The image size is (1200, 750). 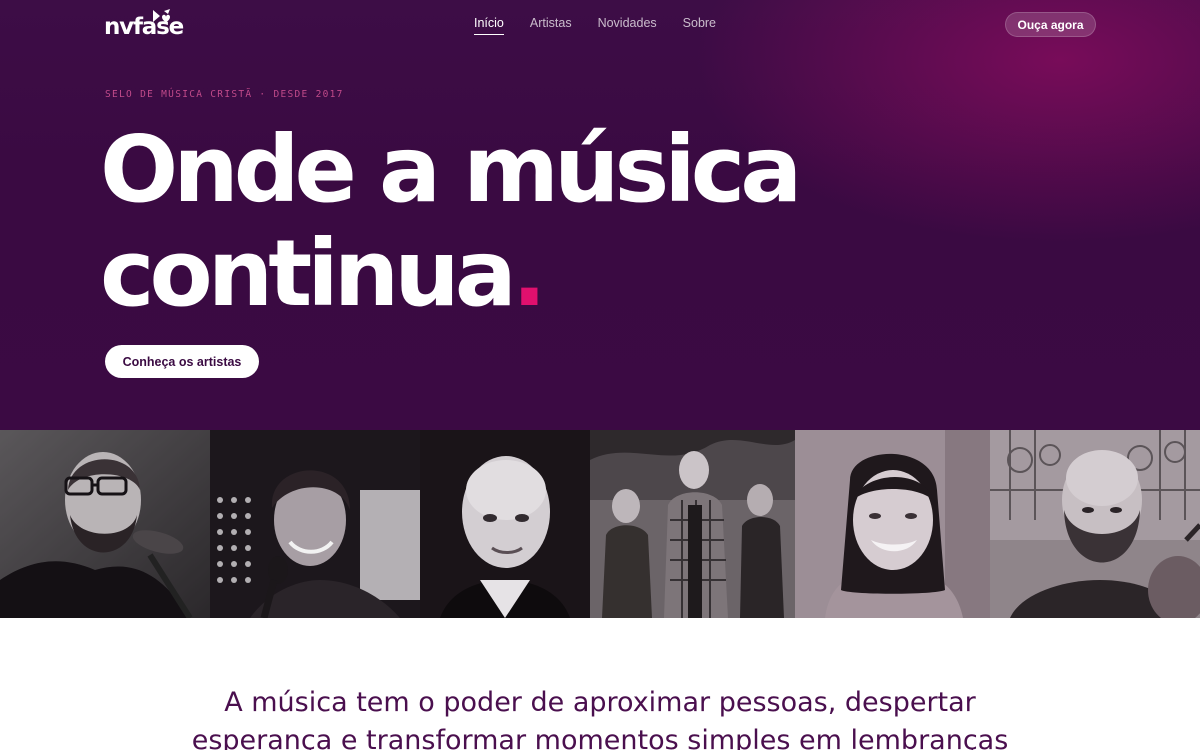 I want to click on main-nav: Início Artistas Novidades Sobre, so click(x=608, y=25).